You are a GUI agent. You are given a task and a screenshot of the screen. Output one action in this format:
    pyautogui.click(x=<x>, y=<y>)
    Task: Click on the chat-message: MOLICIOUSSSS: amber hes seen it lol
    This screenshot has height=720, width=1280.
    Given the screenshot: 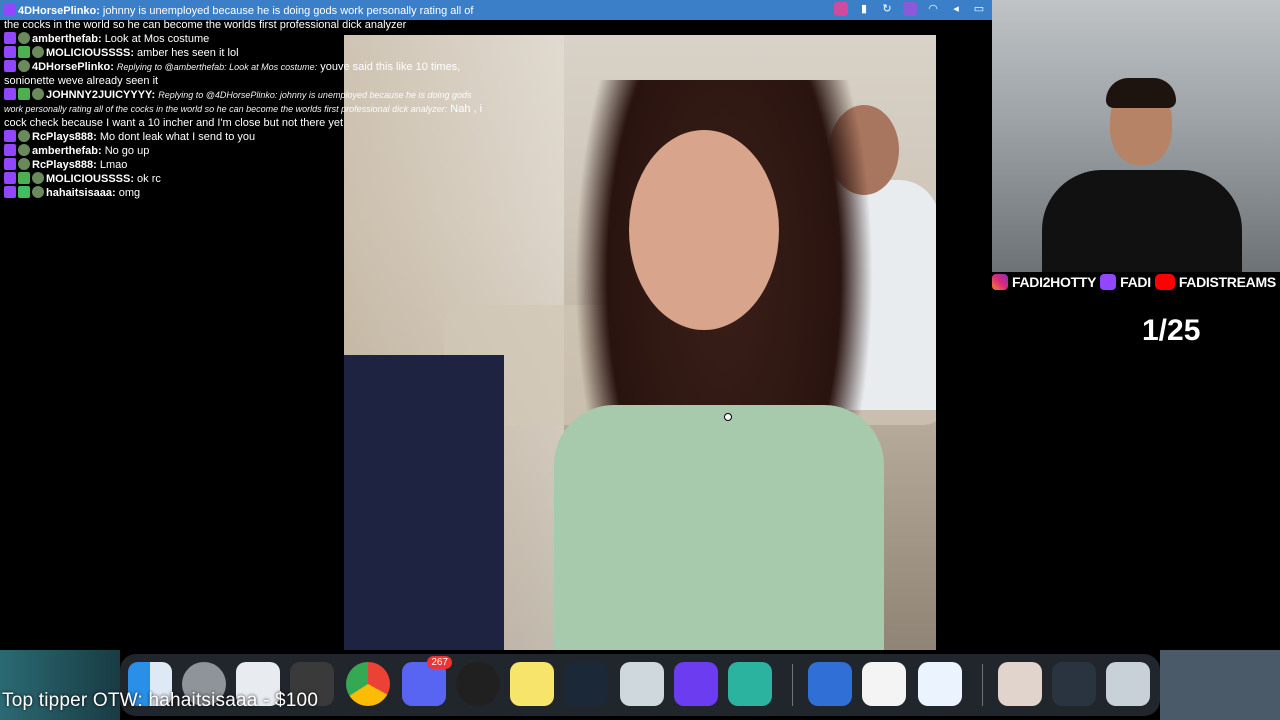 What is the action you would take?
    pyautogui.click(x=245, y=53)
    